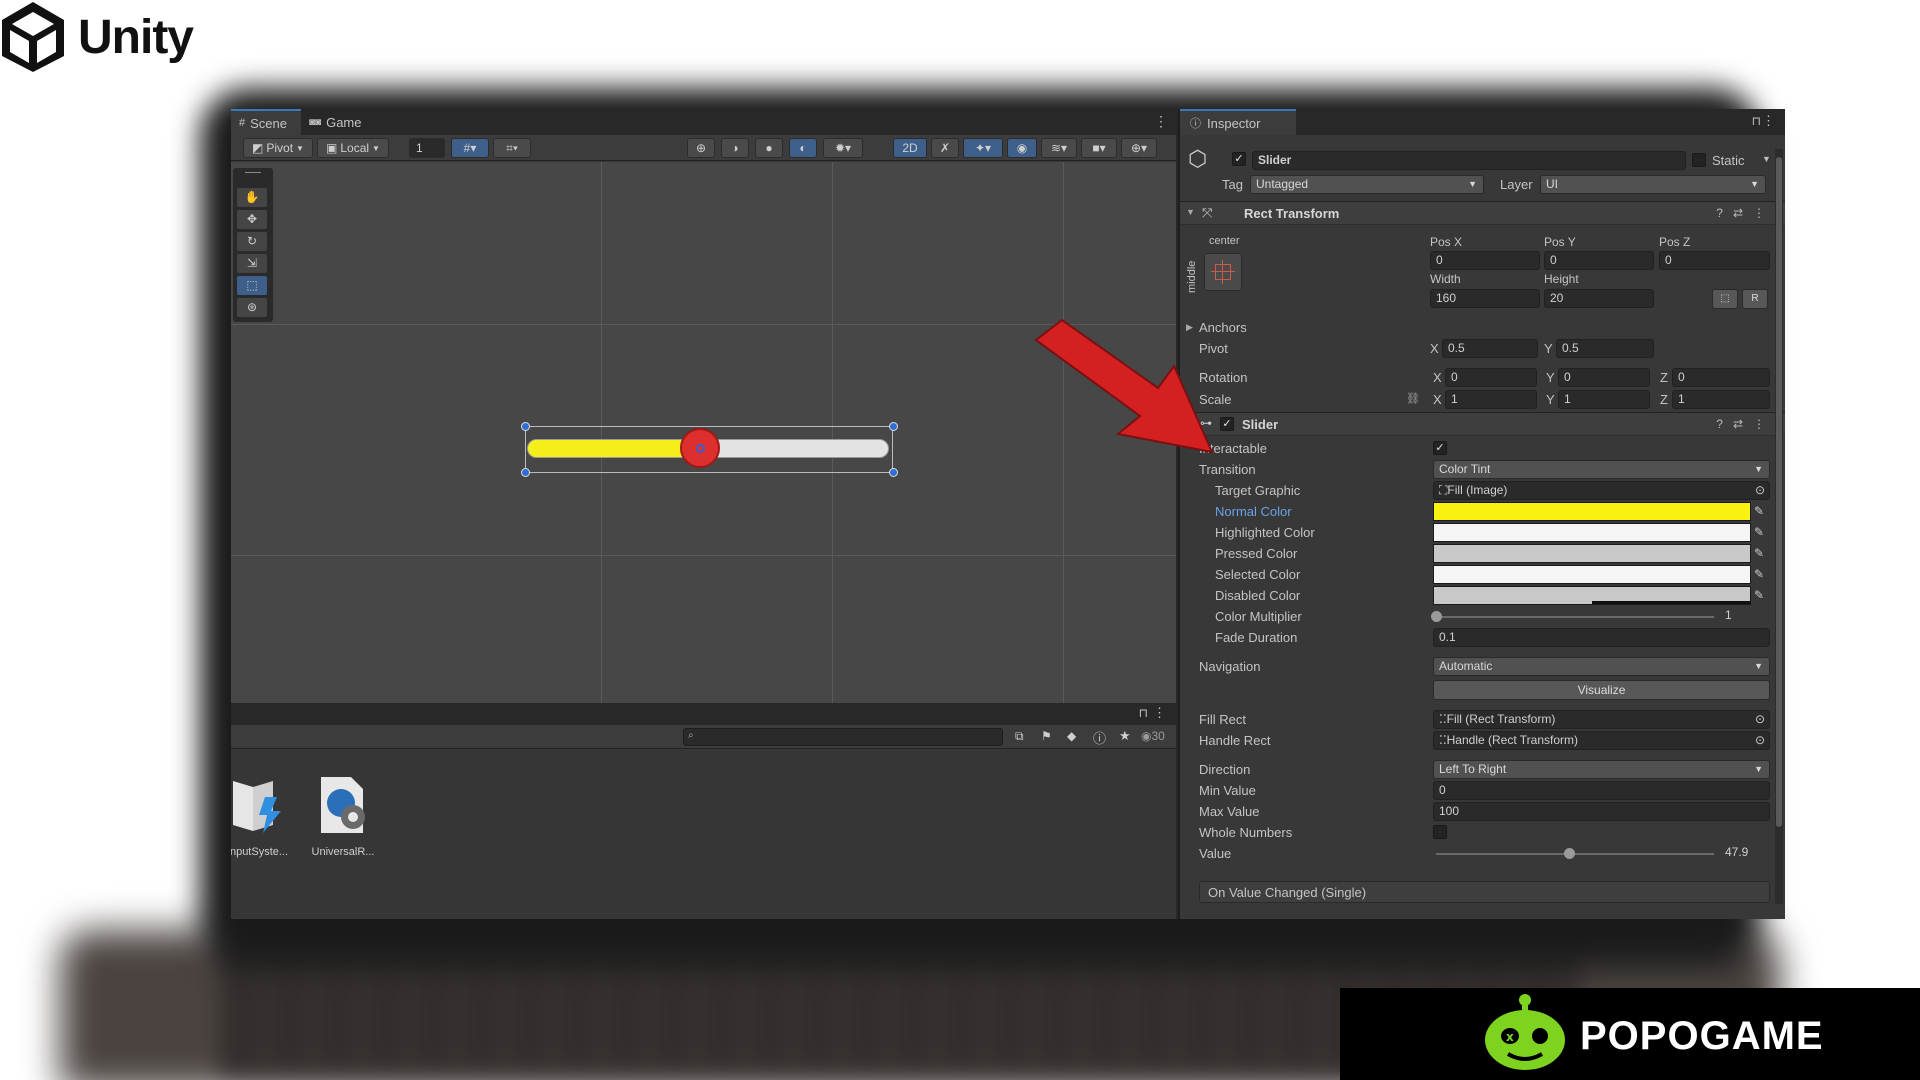  Describe the element at coordinates (512, 148) in the screenshot. I see `increment-snap-button: ⌗▾` at that location.